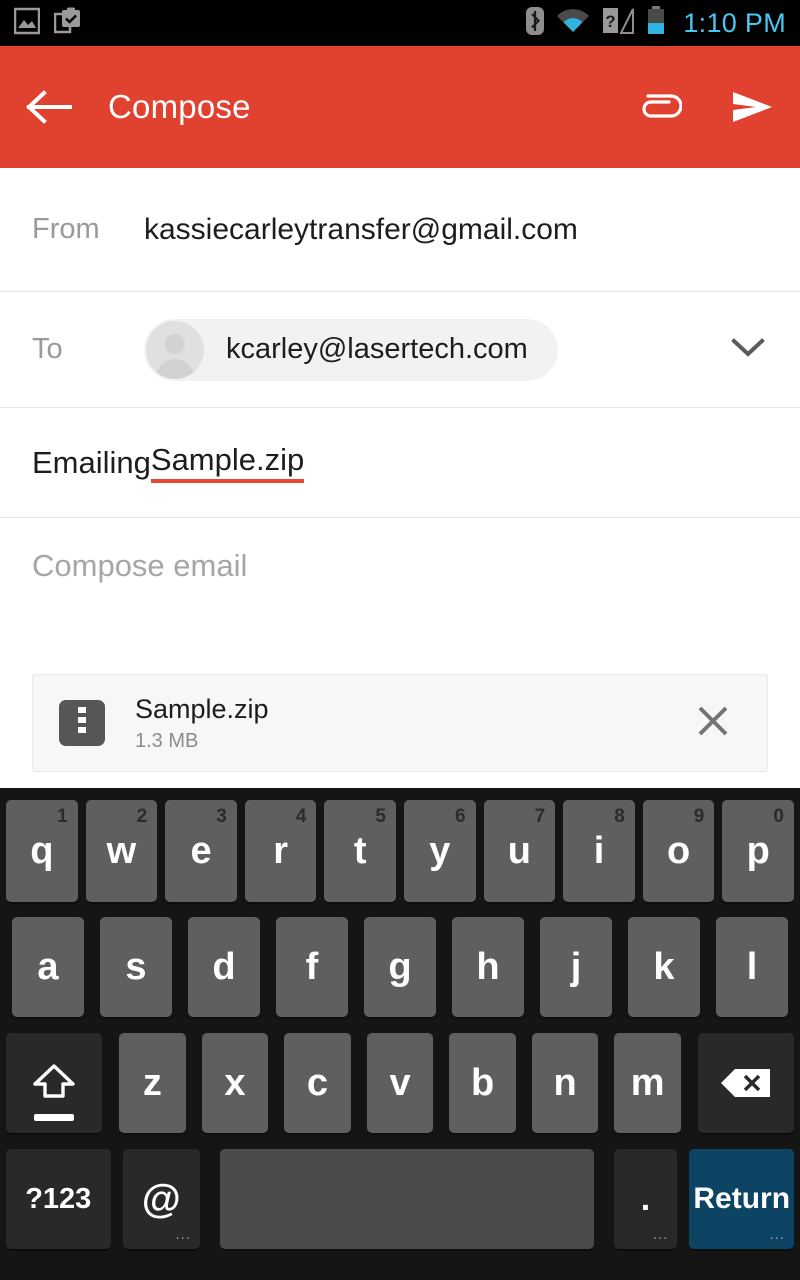 This screenshot has width=800, height=1280. What do you see at coordinates (460, 816) in the screenshot?
I see `key-y-number: 6` at bounding box center [460, 816].